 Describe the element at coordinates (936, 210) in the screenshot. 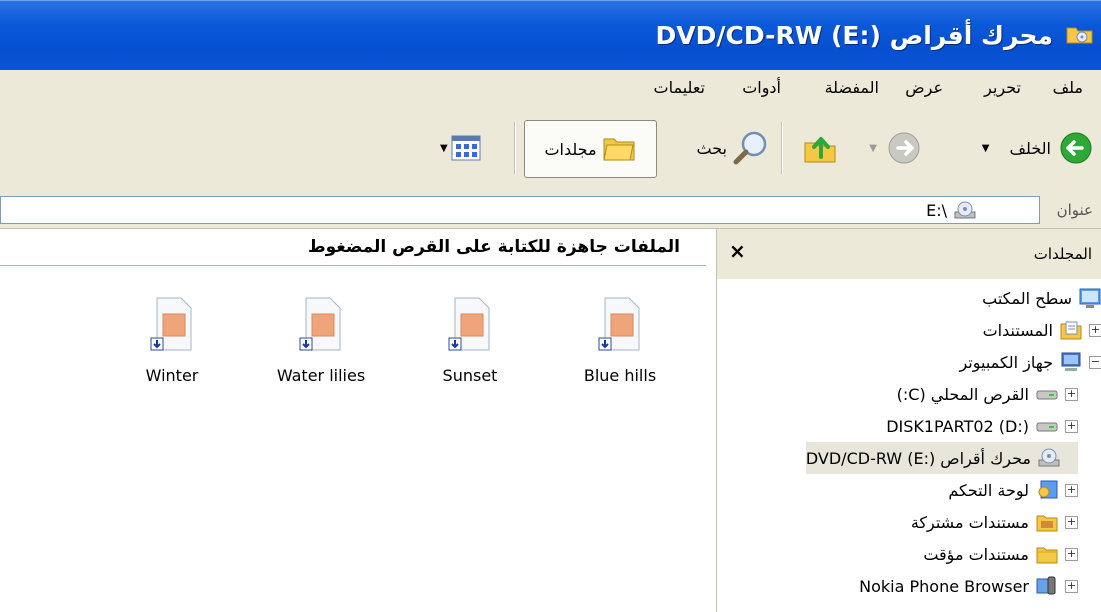

I see `address-value: E:\` at that location.